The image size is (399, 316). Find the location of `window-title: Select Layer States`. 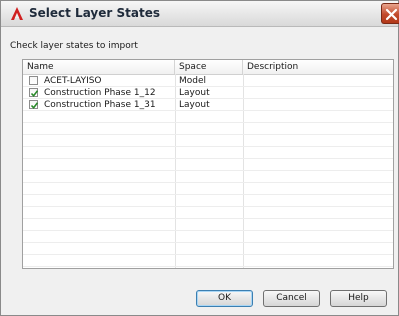

window-title: Select Layer States is located at coordinates (94, 13).